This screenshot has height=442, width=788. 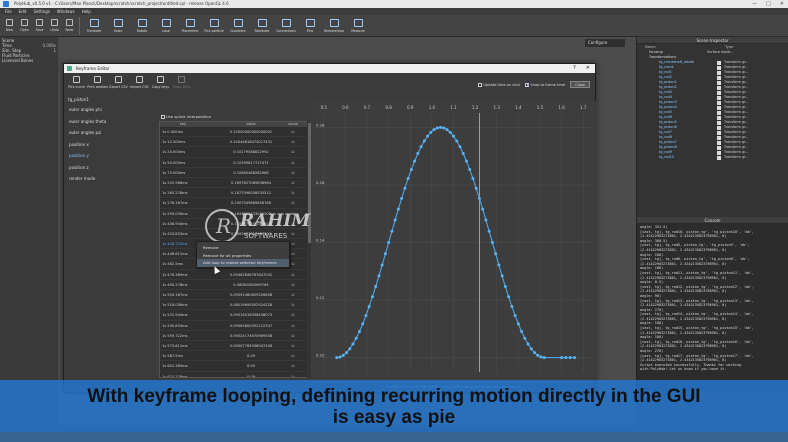 I want to click on context-menu-item: Remove, so click(x=243, y=248).